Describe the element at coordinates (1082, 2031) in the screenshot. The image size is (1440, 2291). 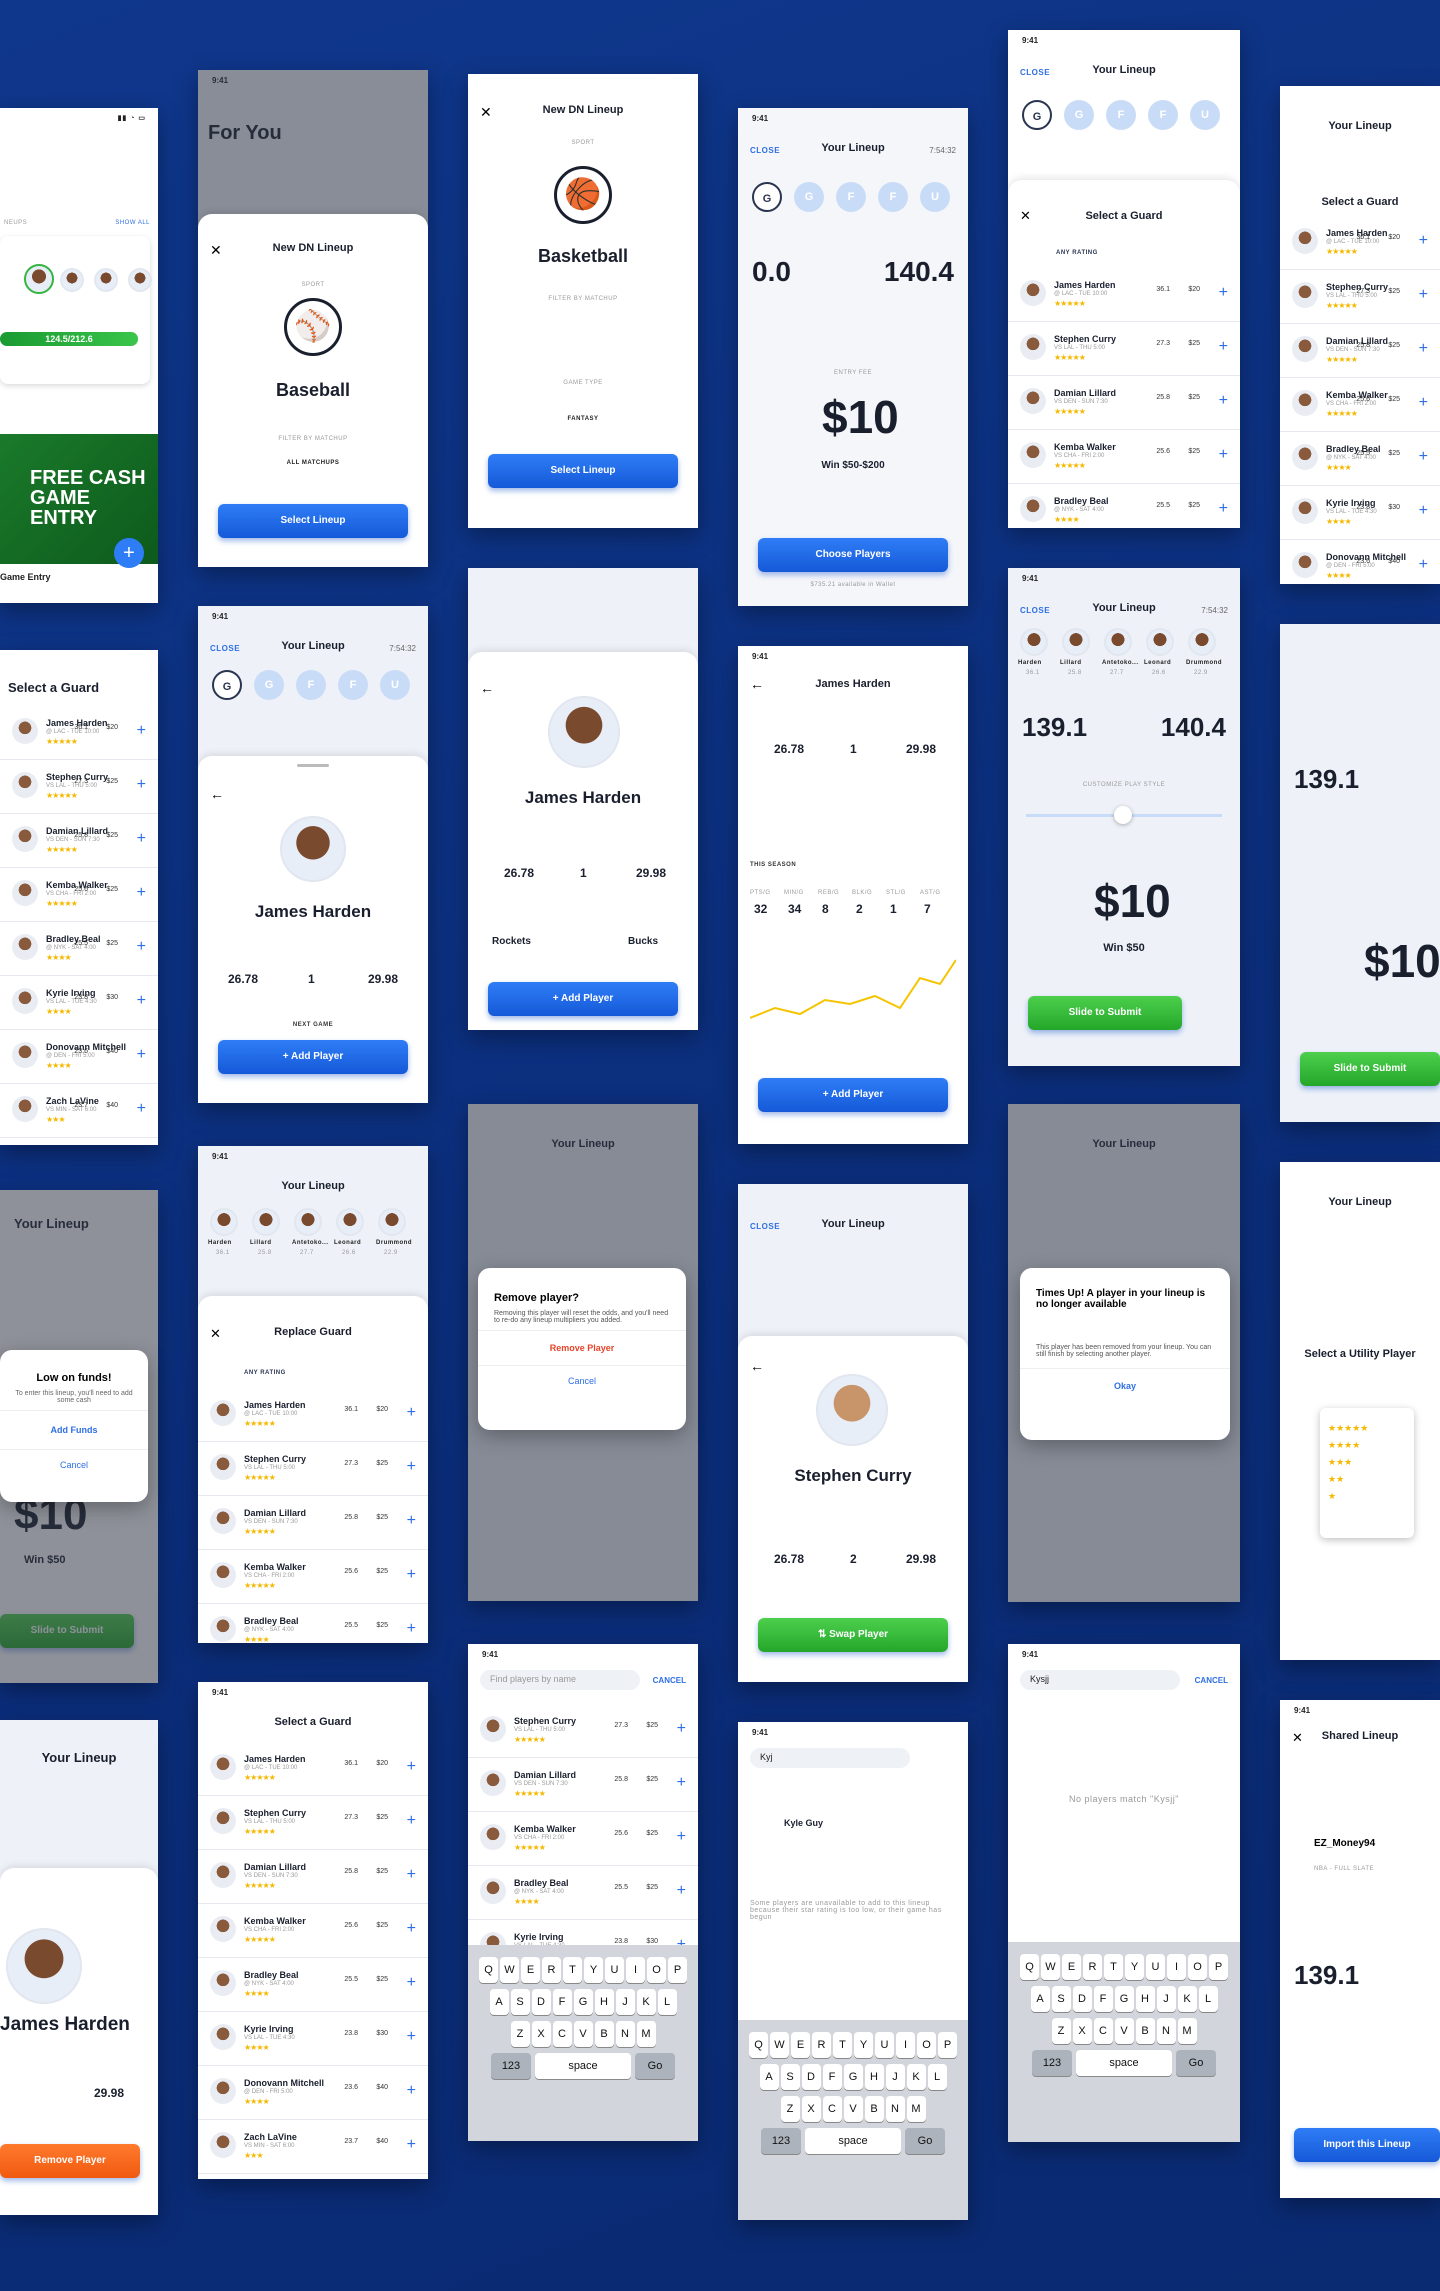
I see `key: X` at that location.